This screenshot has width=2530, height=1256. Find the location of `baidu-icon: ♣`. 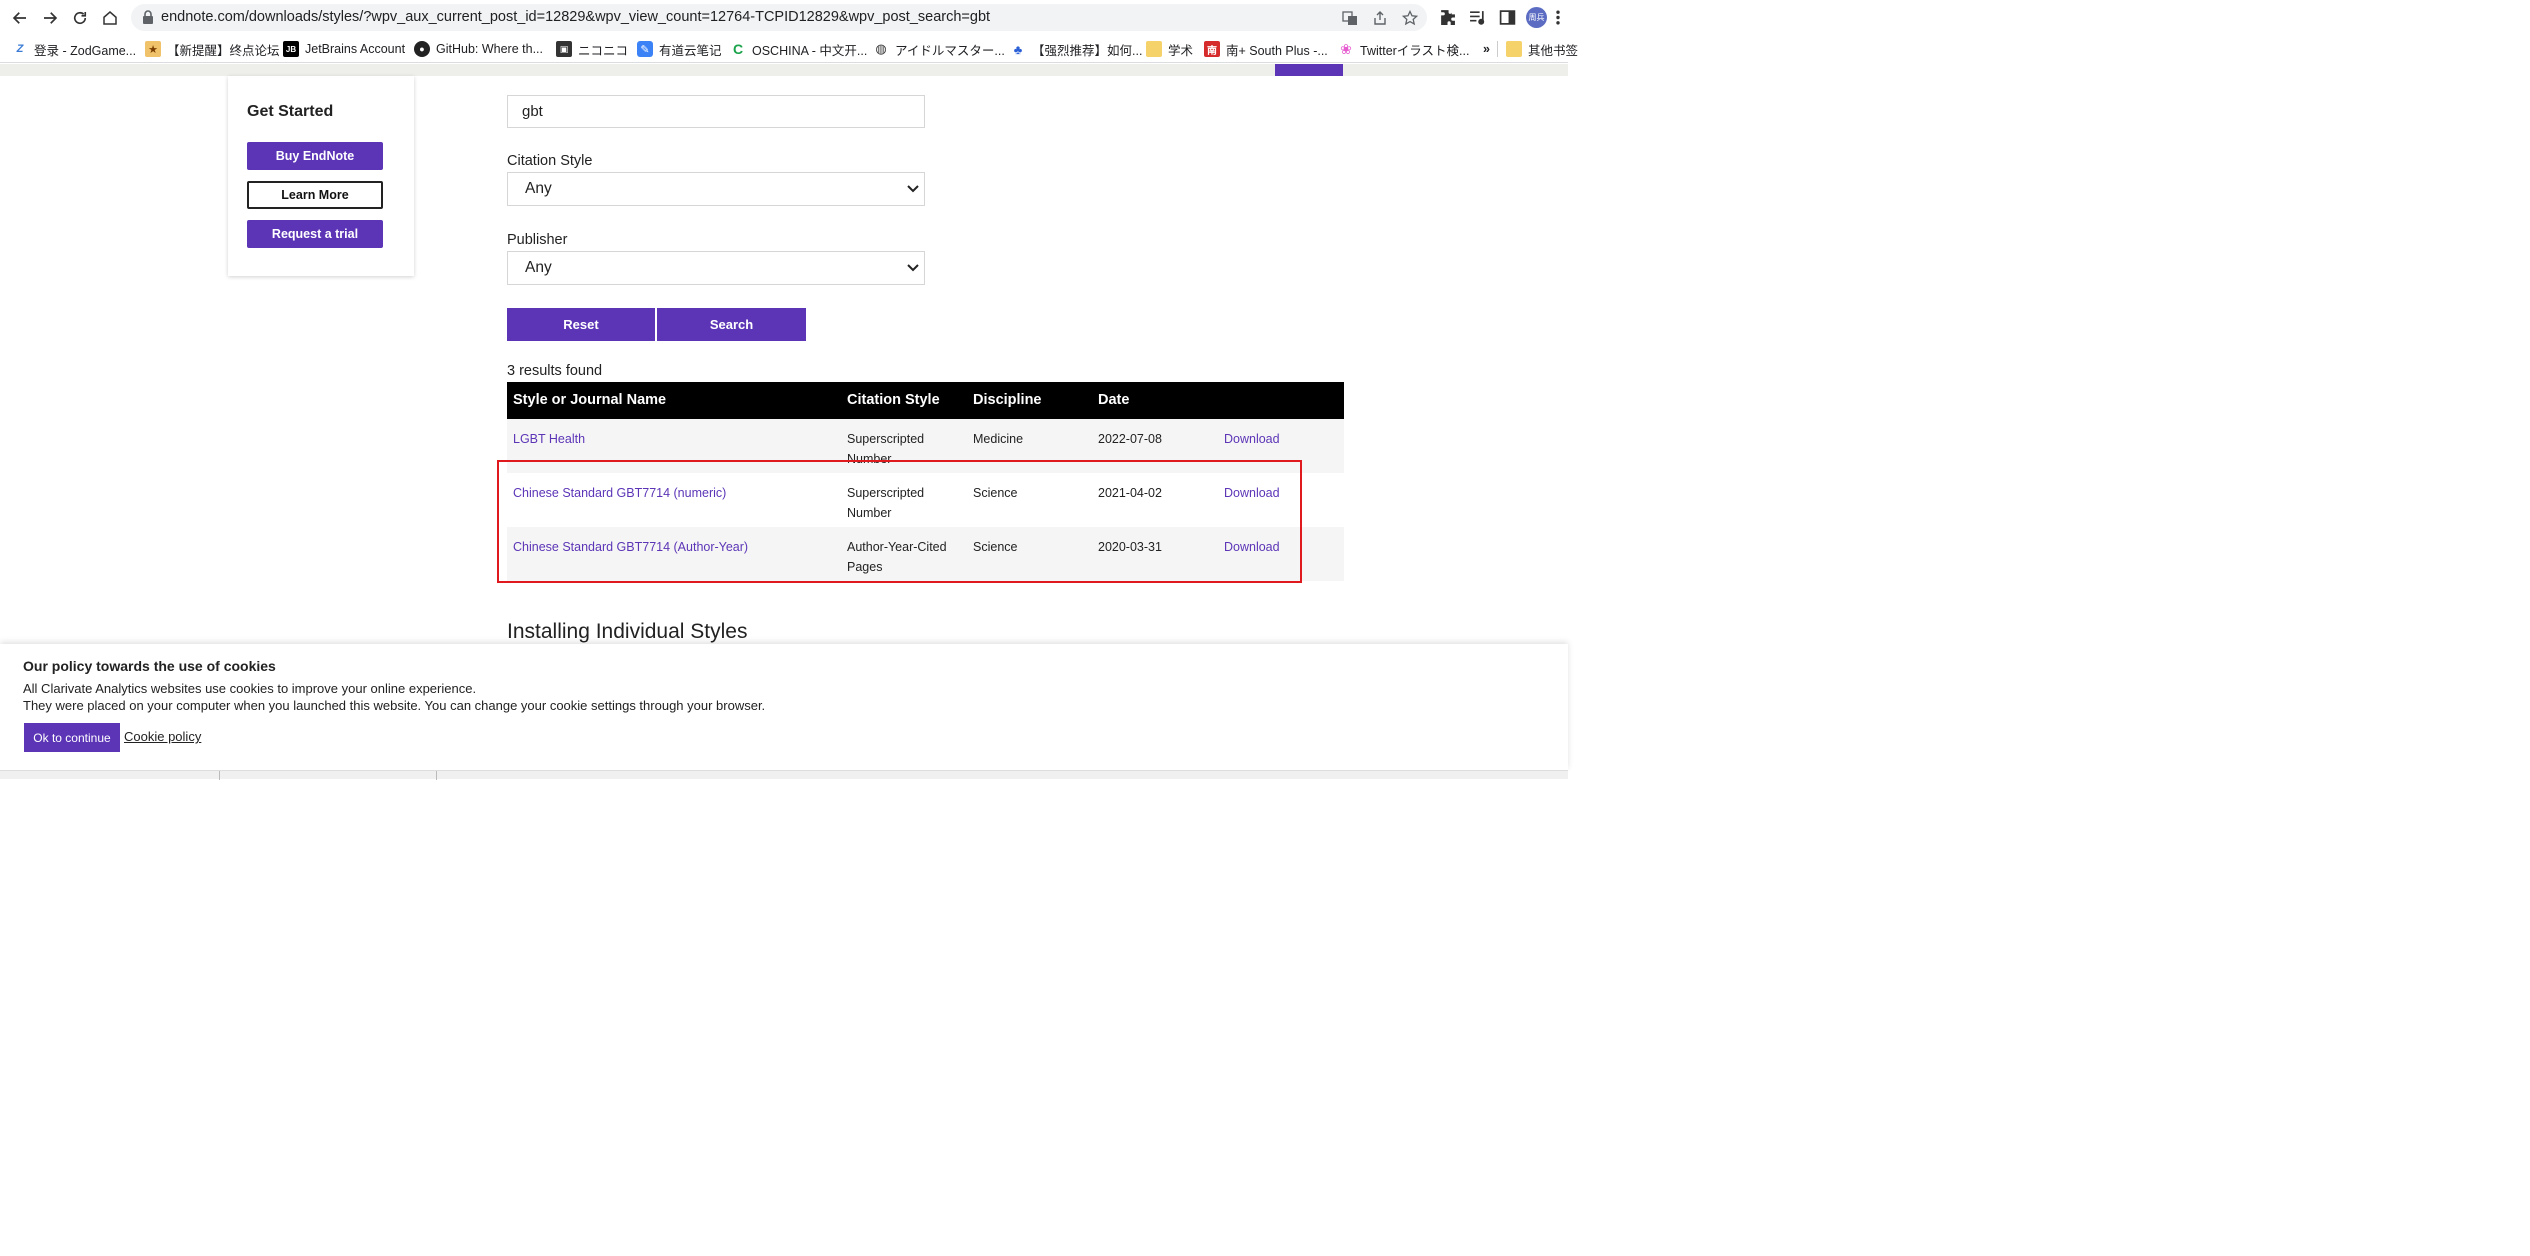

baidu-icon: ♣ is located at coordinates (1018, 49).